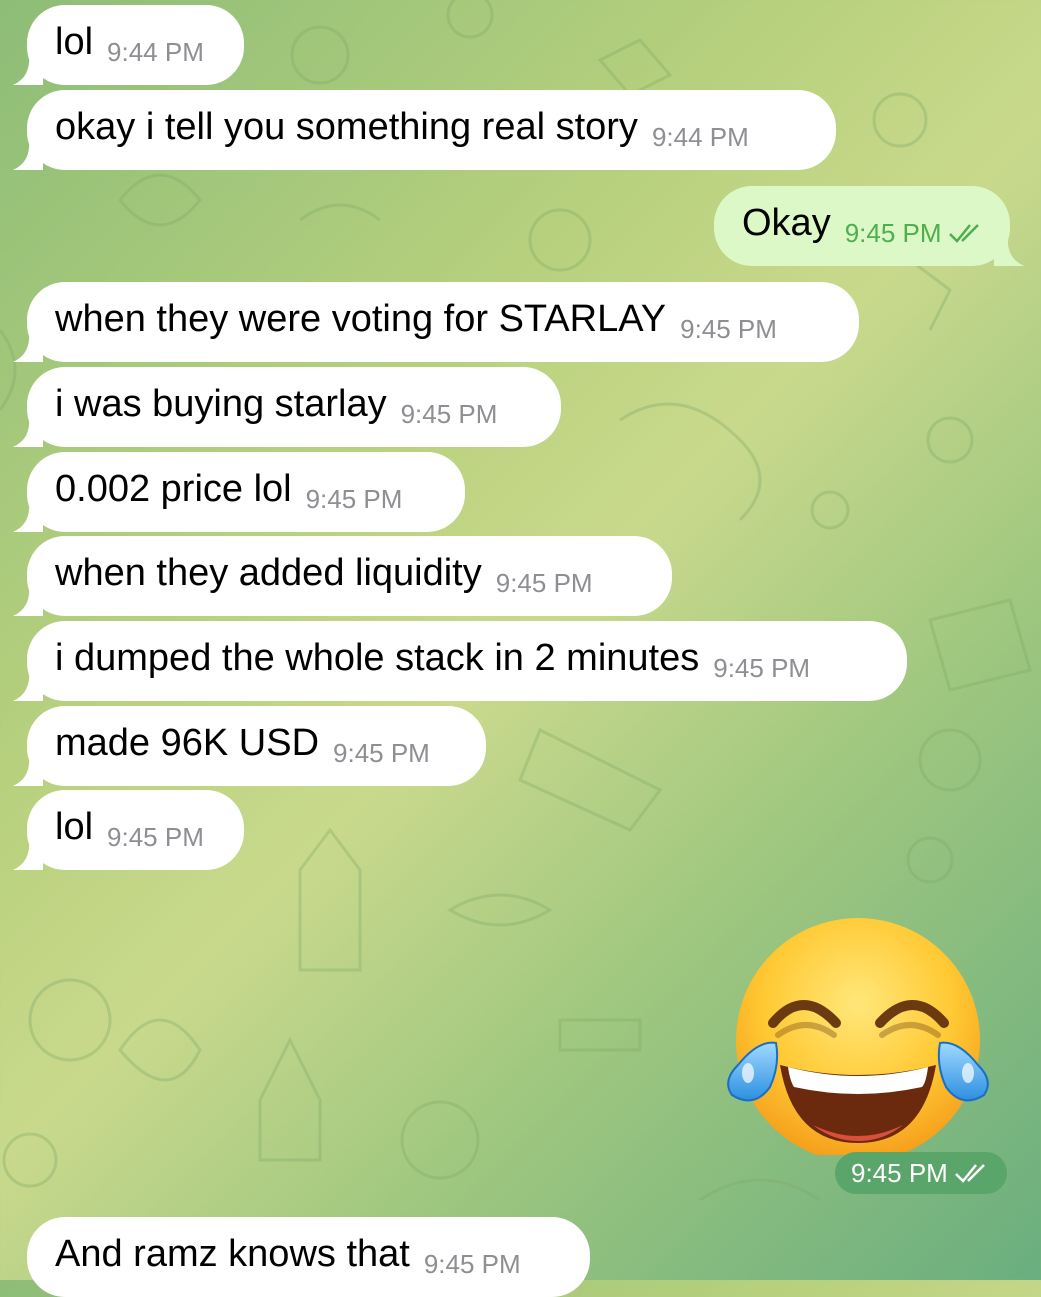  I want to click on incoming-message: And ramz knows that 9:45 PM, so click(308, 1257).